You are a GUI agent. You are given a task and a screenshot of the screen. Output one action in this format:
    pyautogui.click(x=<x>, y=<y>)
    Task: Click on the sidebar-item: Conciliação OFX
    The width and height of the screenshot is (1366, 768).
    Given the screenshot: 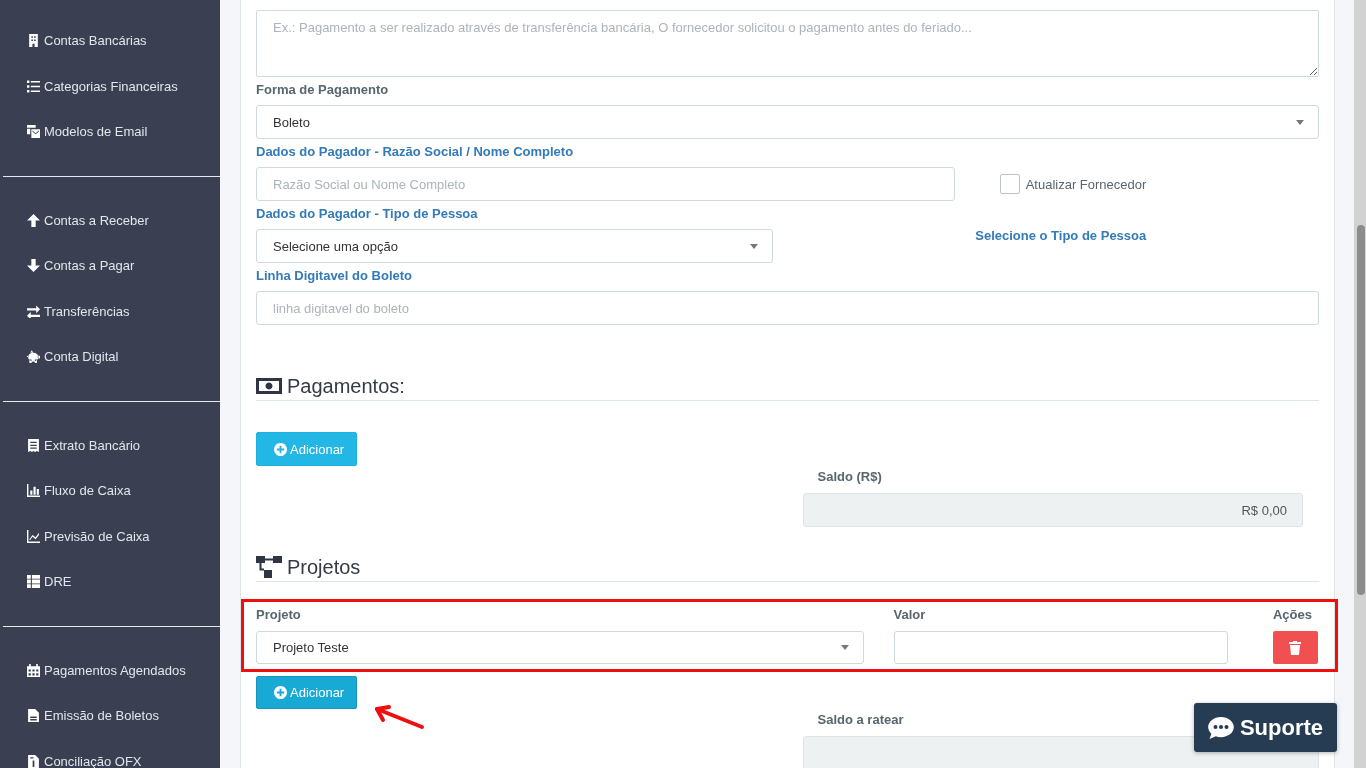 What is the action you would take?
    pyautogui.click(x=110, y=753)
    